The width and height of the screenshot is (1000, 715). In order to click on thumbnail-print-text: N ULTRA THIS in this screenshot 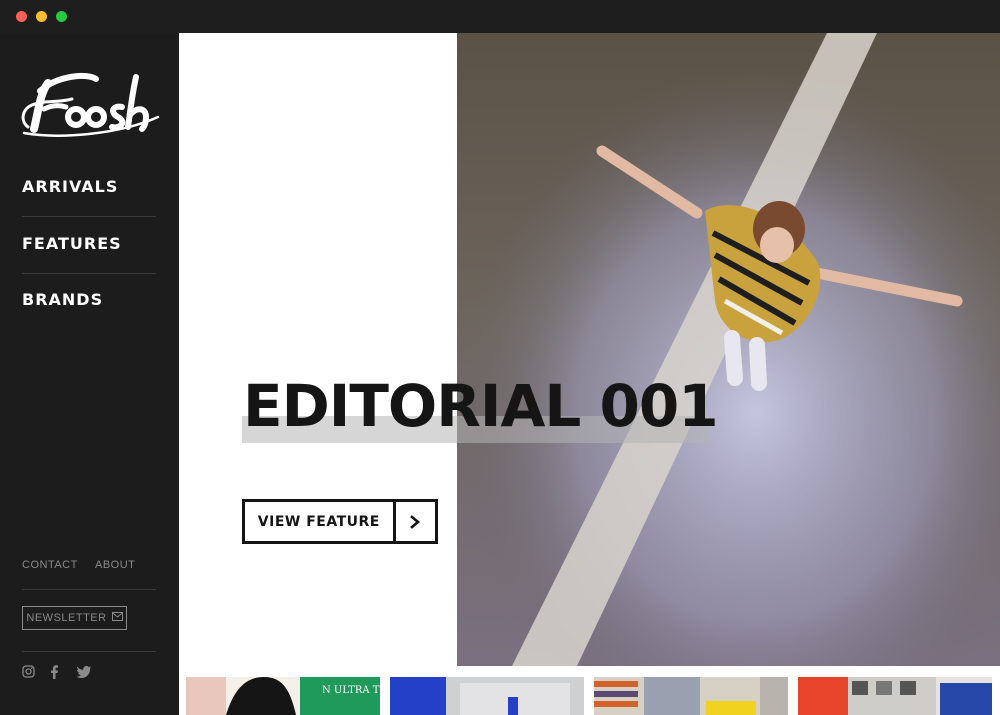, I will do `click(351, 690)`.